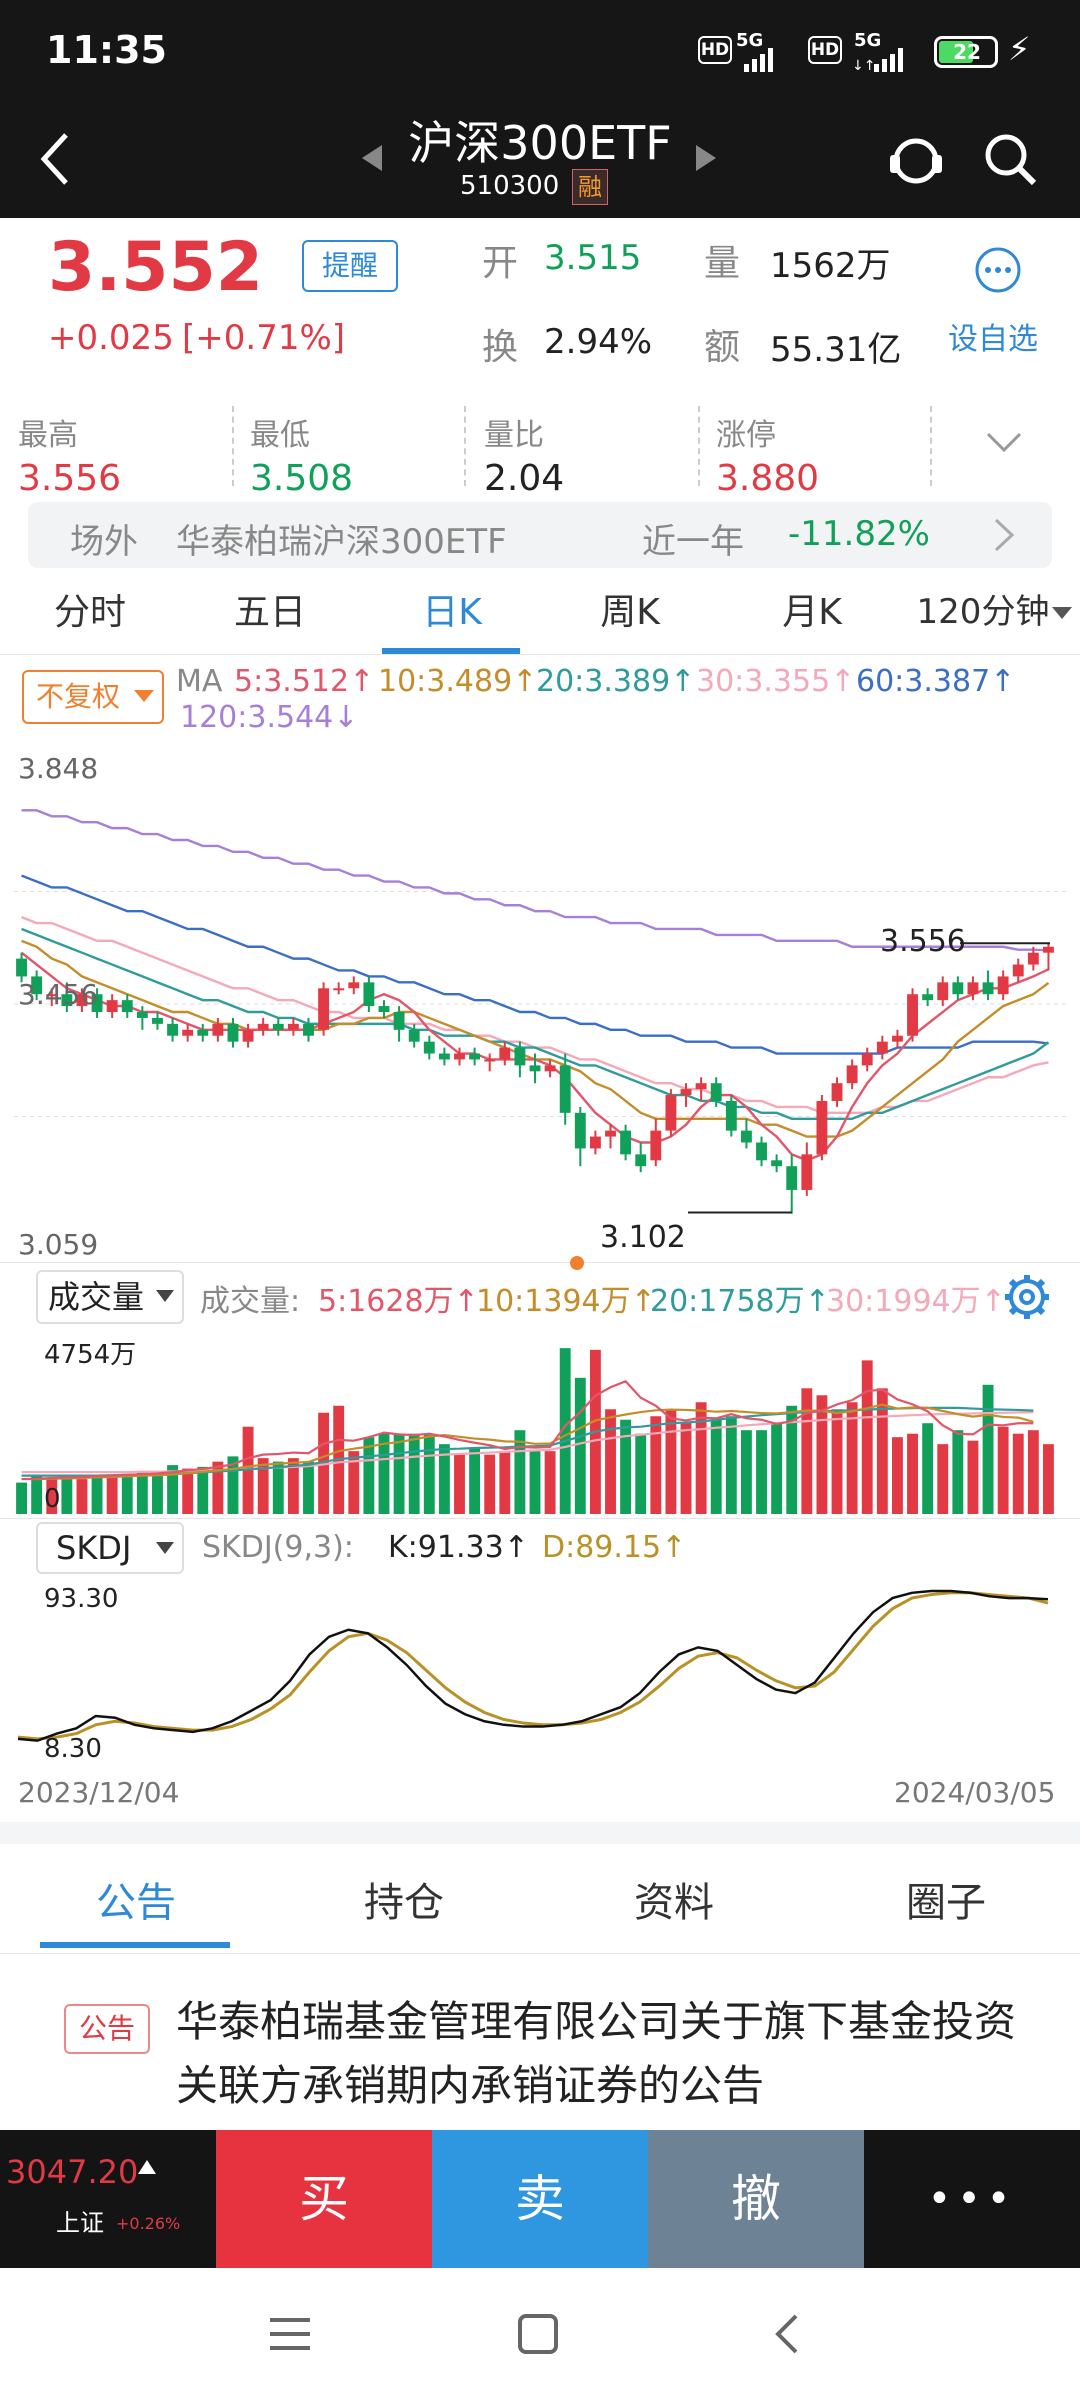  Describe the element at coordinates (540, 1899) in the screenshot. I see `content-tabs: 公告 持仓 资料 圈子` at that location.